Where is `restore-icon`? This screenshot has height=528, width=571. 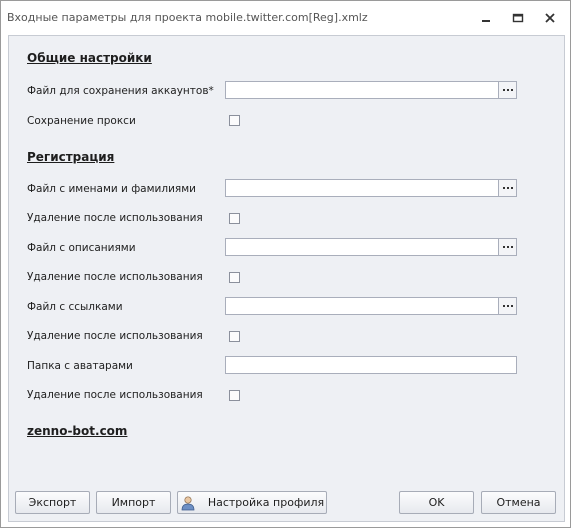
restore-icon is located at coordinates (518, 18).